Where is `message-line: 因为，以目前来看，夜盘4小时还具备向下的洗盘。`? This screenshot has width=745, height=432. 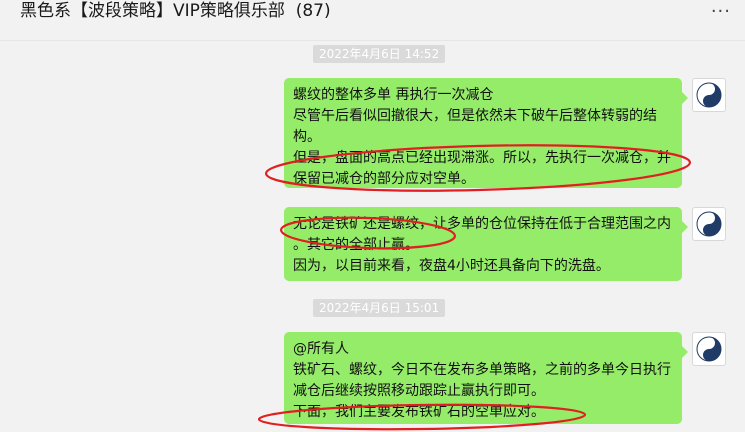 message-line: 因为，以目前来看，夜盘4小时还具备向下的洗盘。 is located at coordinates (451, 266).